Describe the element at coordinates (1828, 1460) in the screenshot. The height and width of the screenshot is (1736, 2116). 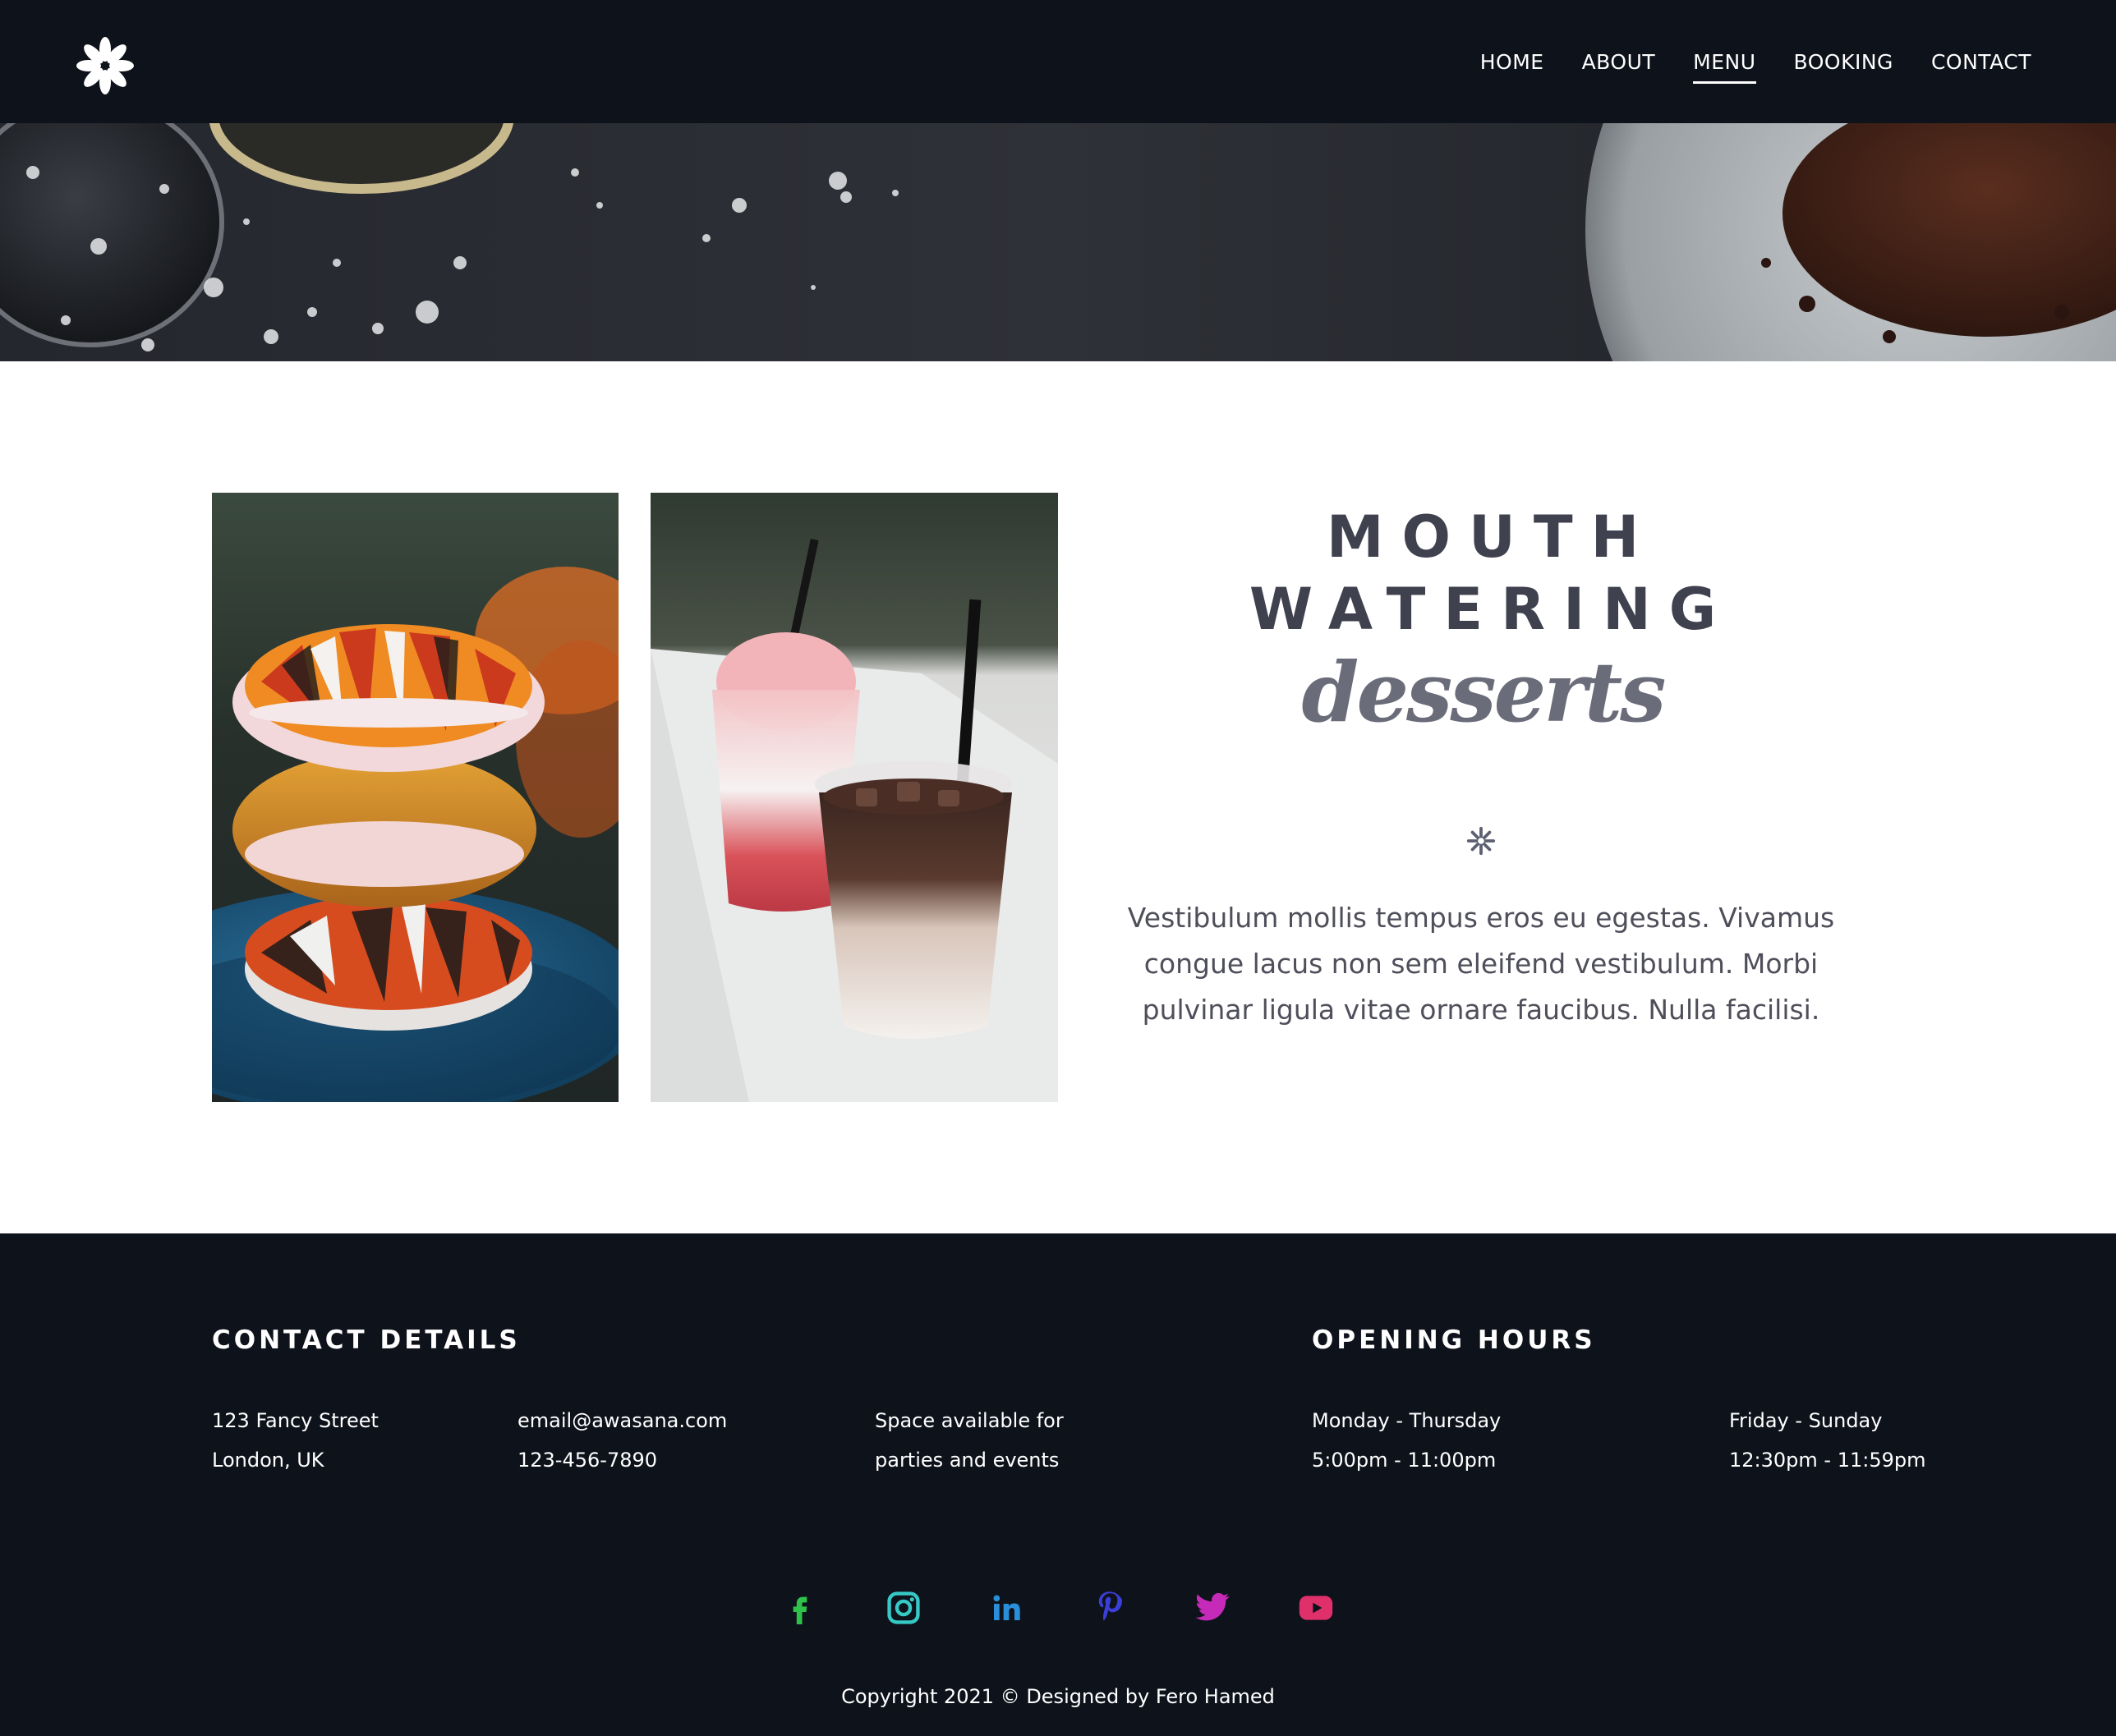
I see `weekend-hours: 12:30pm - 11:59pm` at that location.